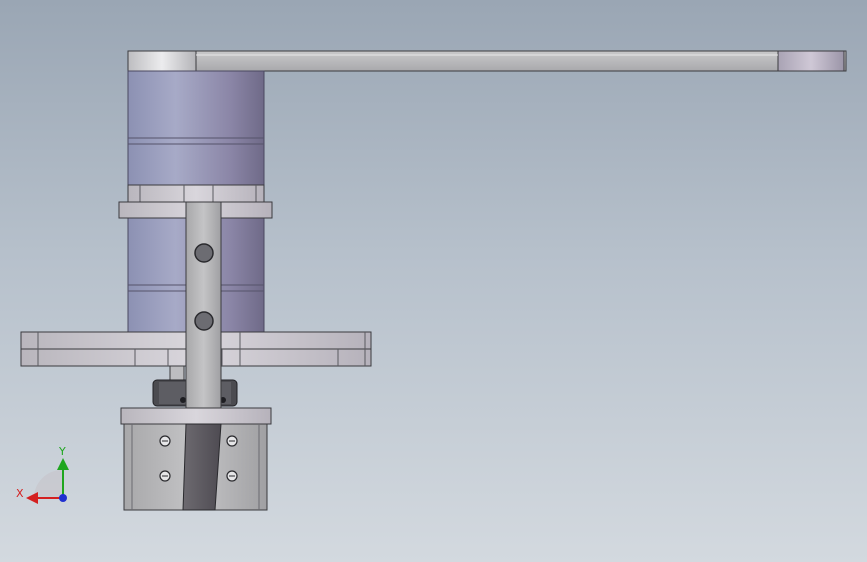 Image resolution: width=867 pixels, height=562 pixels. I want to click on orientation-triad: X Y, so click(42, 474).